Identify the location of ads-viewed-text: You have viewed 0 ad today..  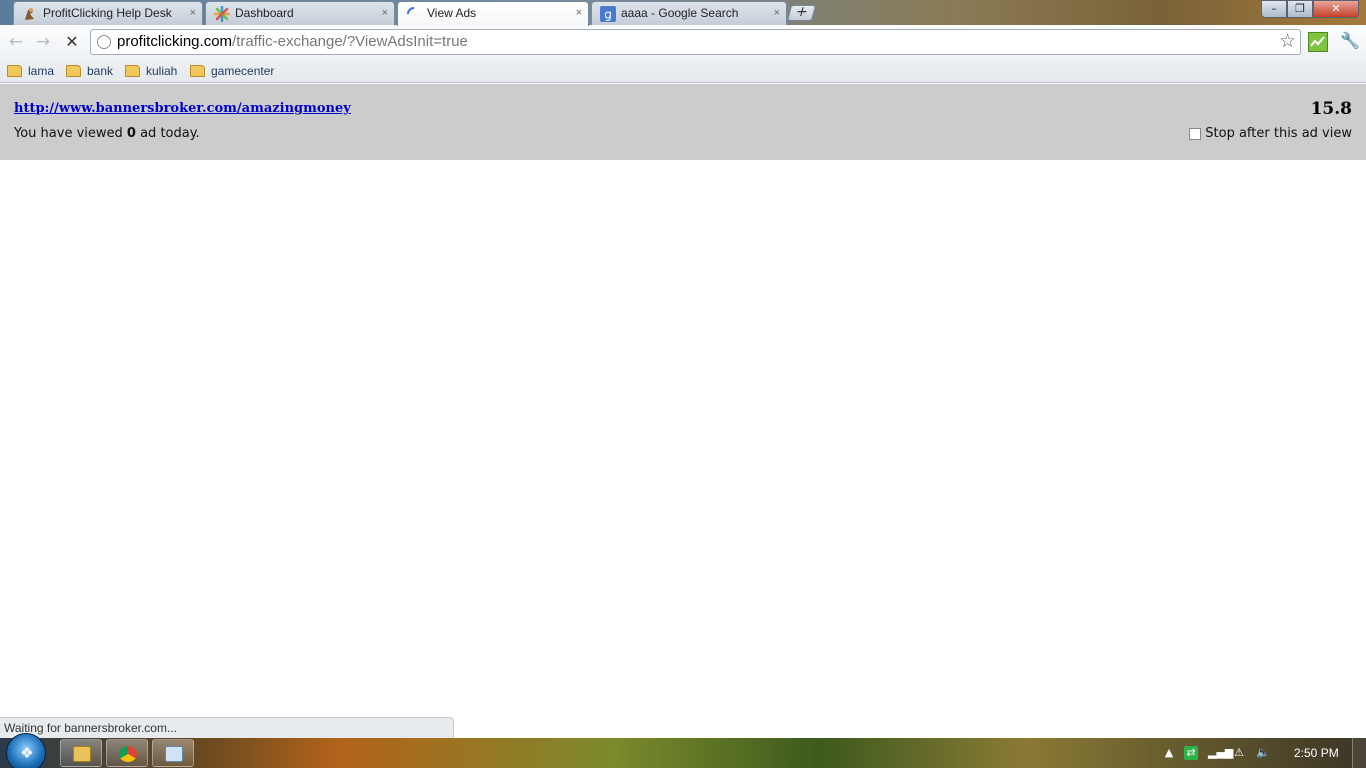
(107, 133).